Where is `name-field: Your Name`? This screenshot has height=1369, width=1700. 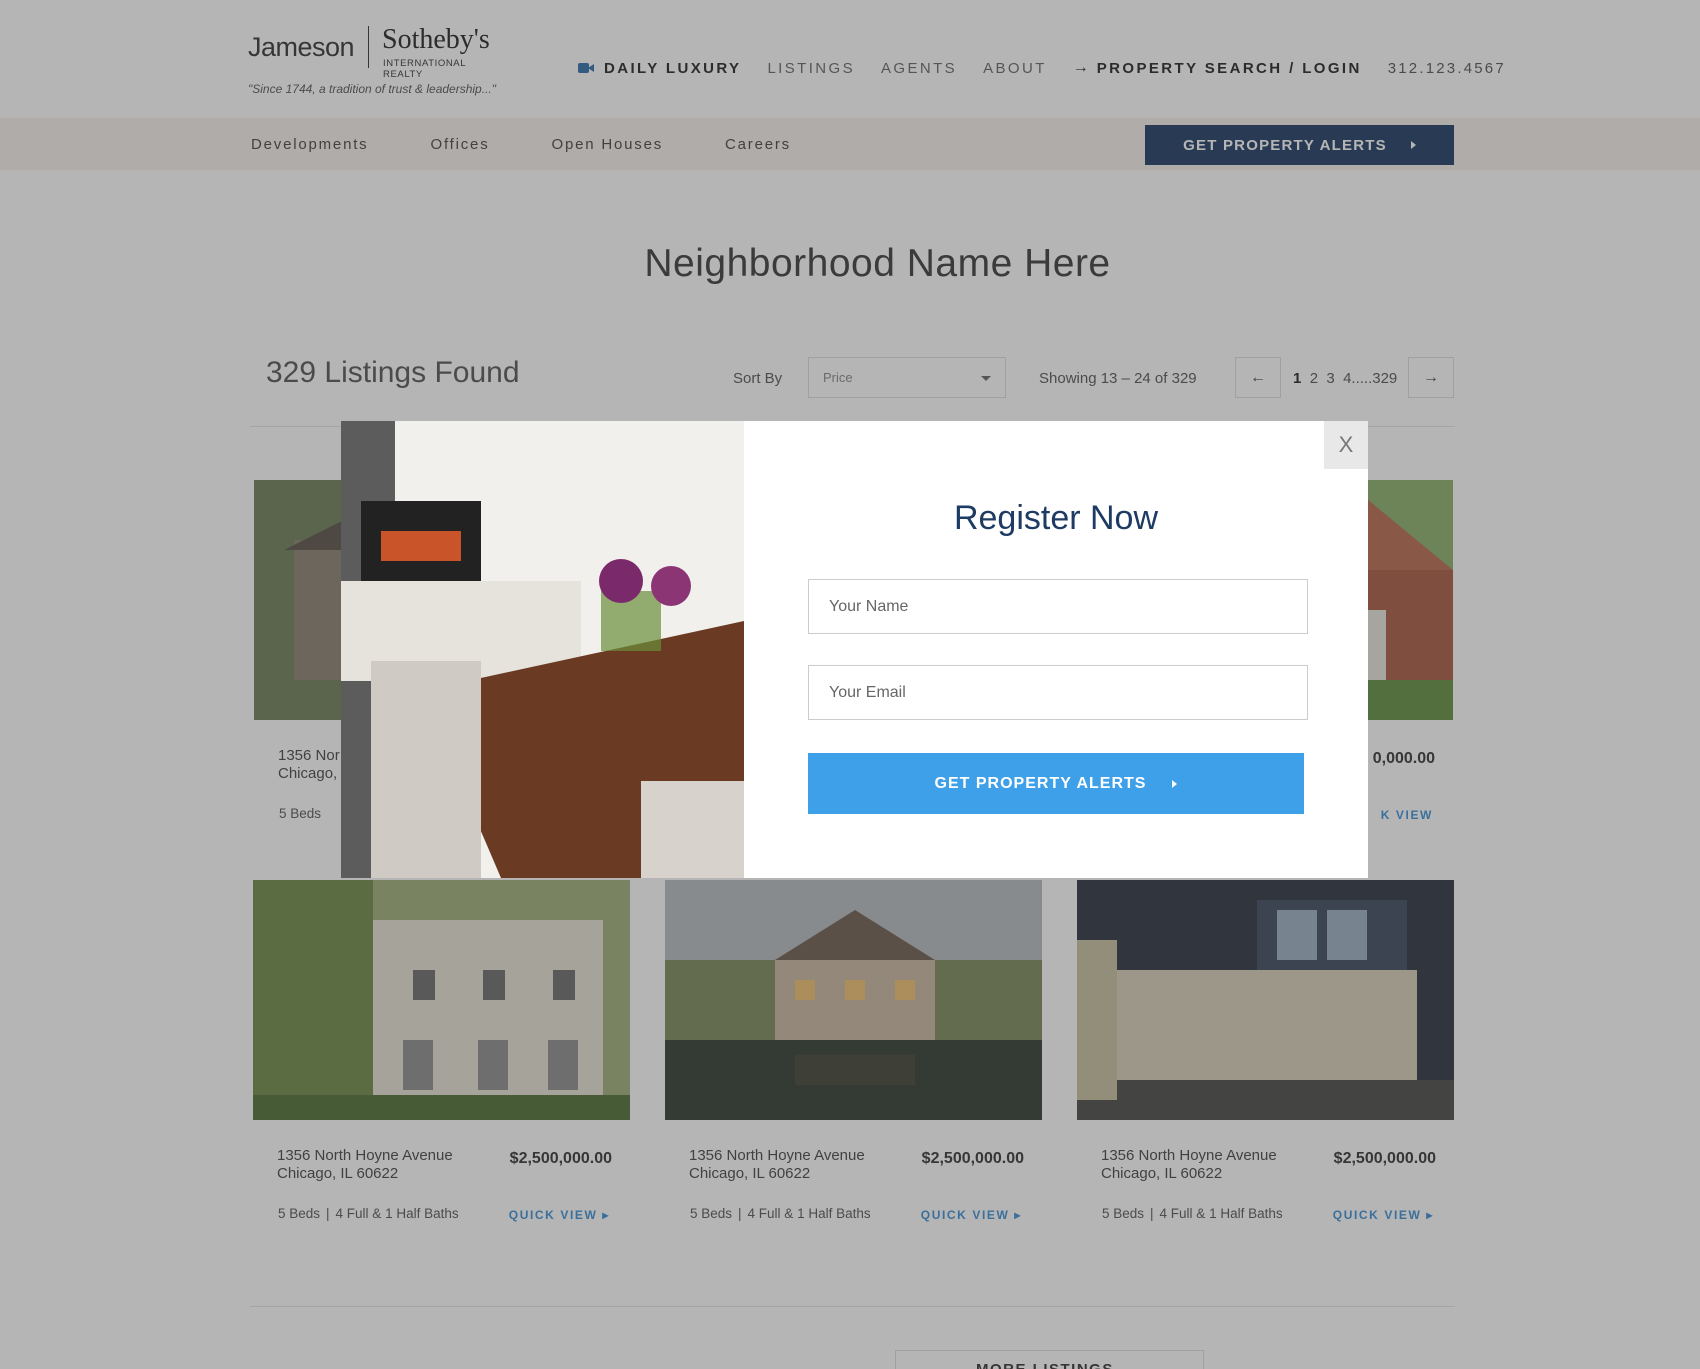 name-field: Your Name is located at coordinates (1058, 606).